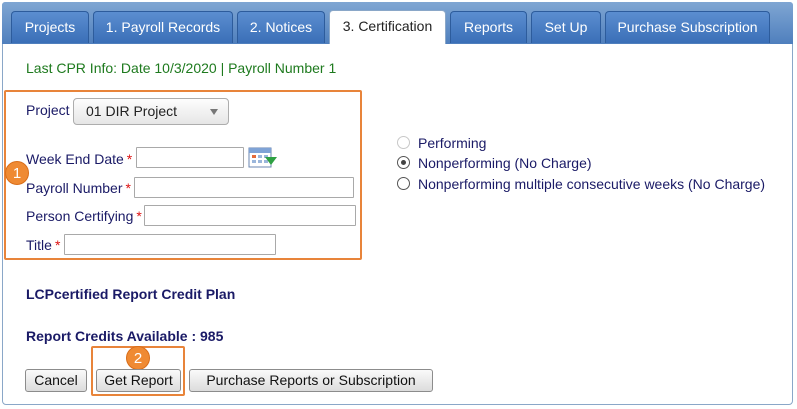  What do you see at coordinates (163, 27) in the screenshot?
I see `tab-payroll-records: 1. Payroll Records` at bounding box center [163, 27].